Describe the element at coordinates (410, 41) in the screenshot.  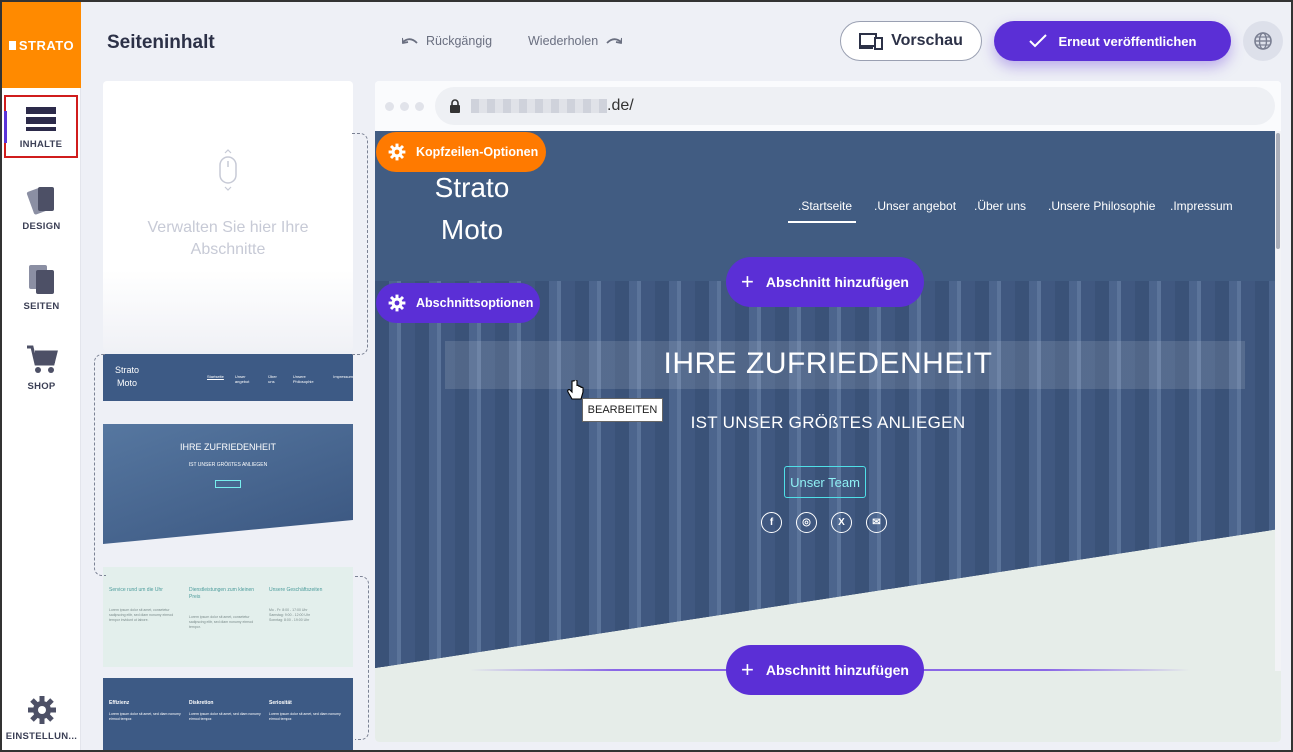
I see `undo-icon` at that location.